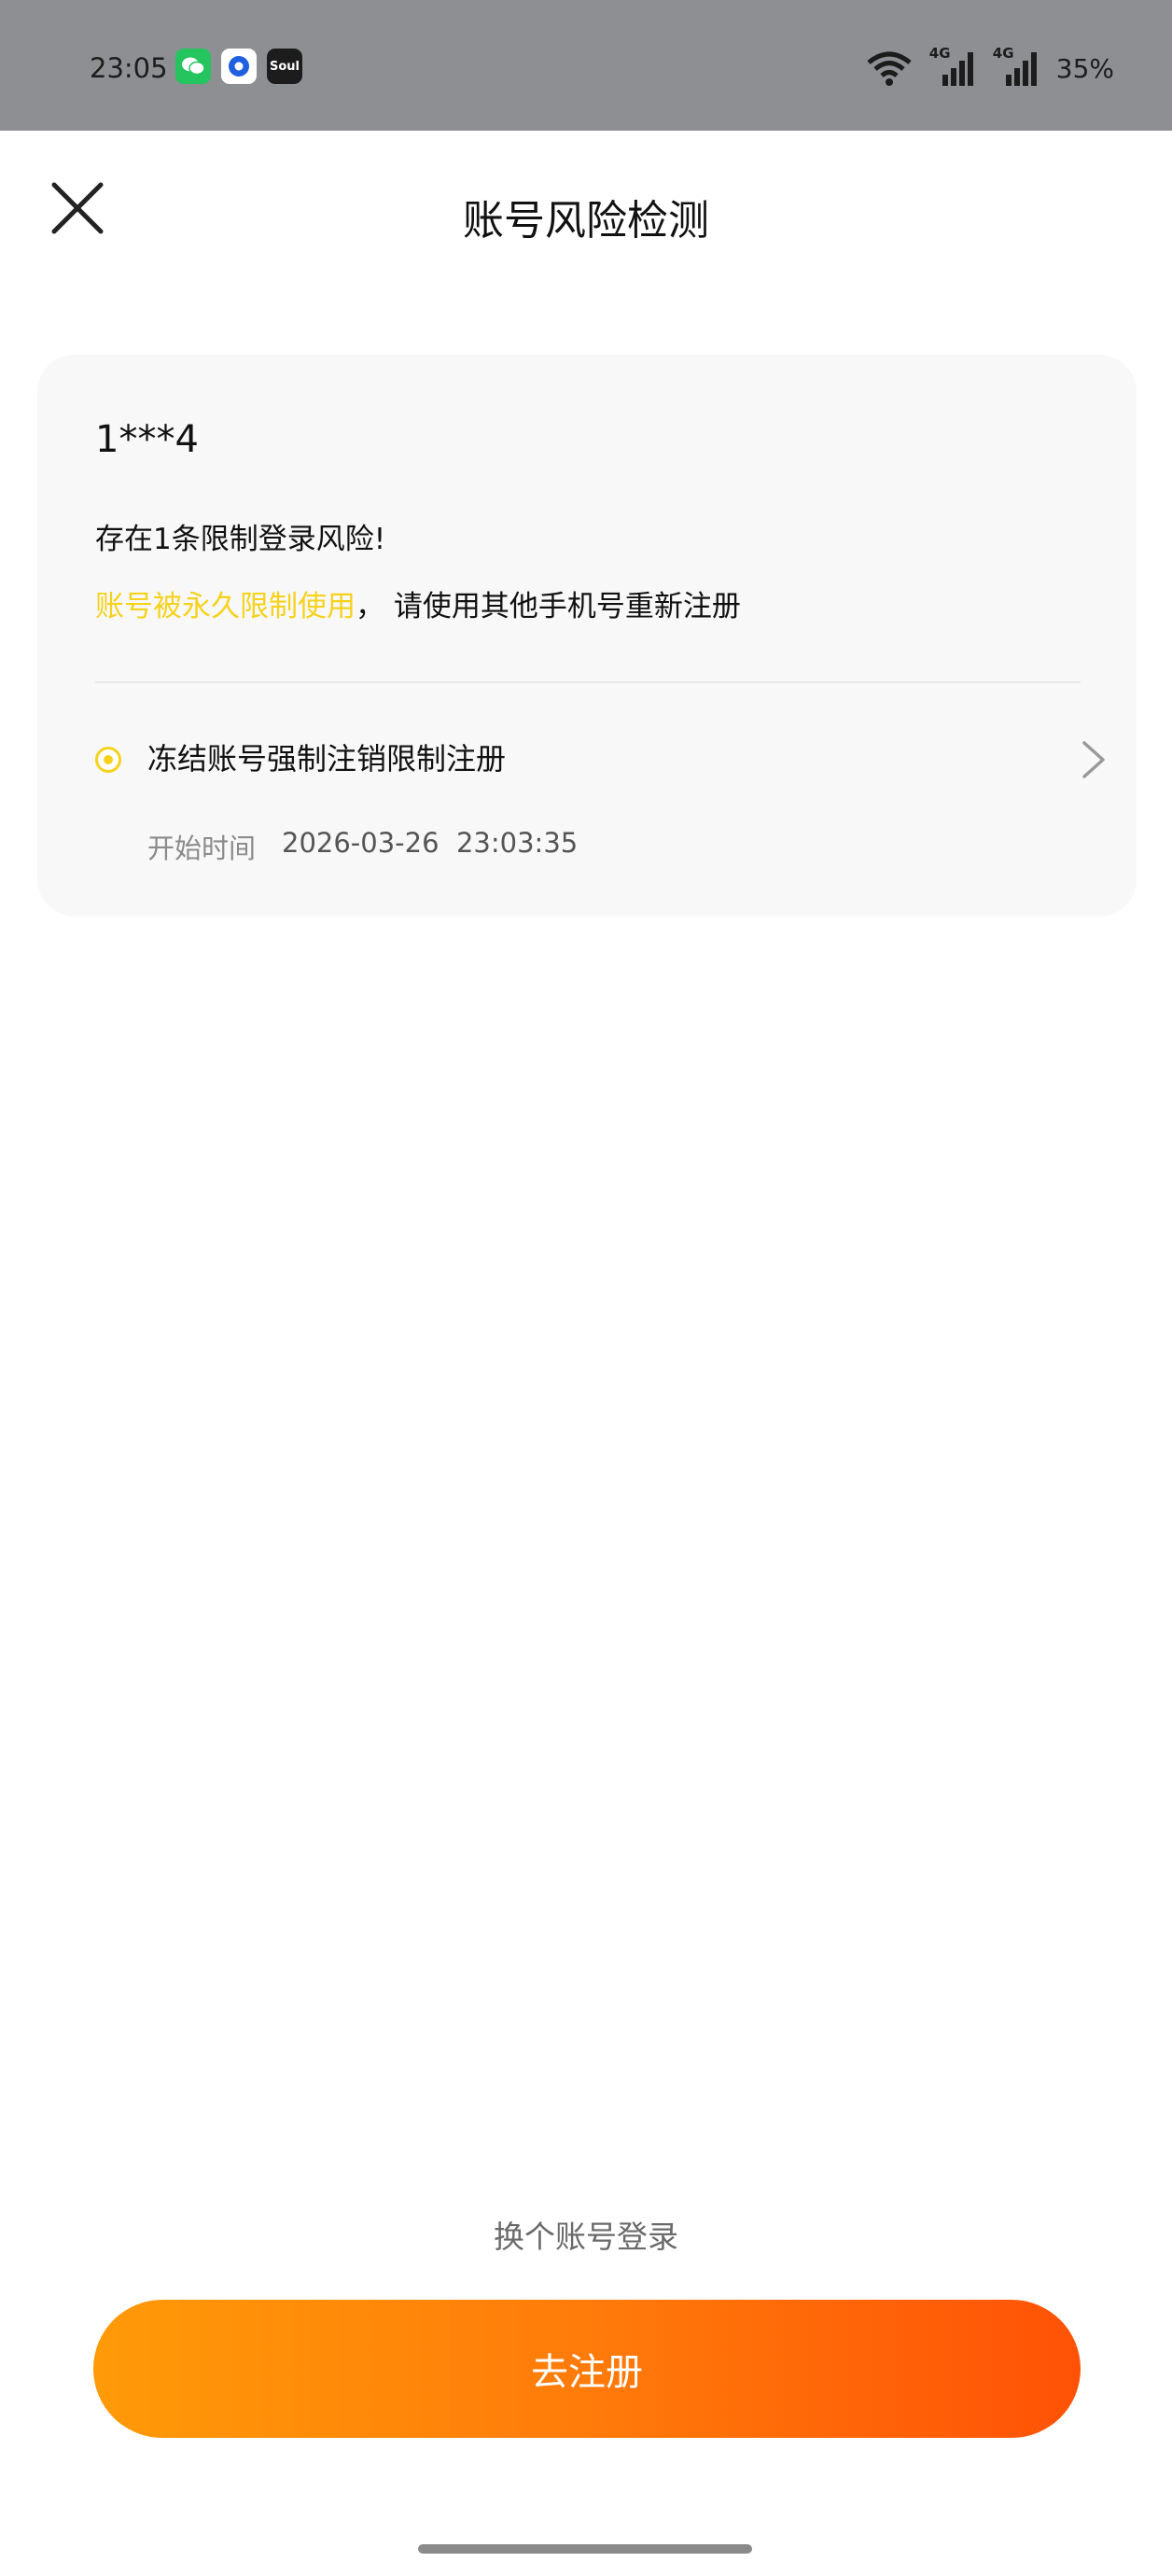 This screenshot has height=2576, width=1172. I want to click on status-bar: 23:05 Soul 4G 4G 35%, so click(586, 65).